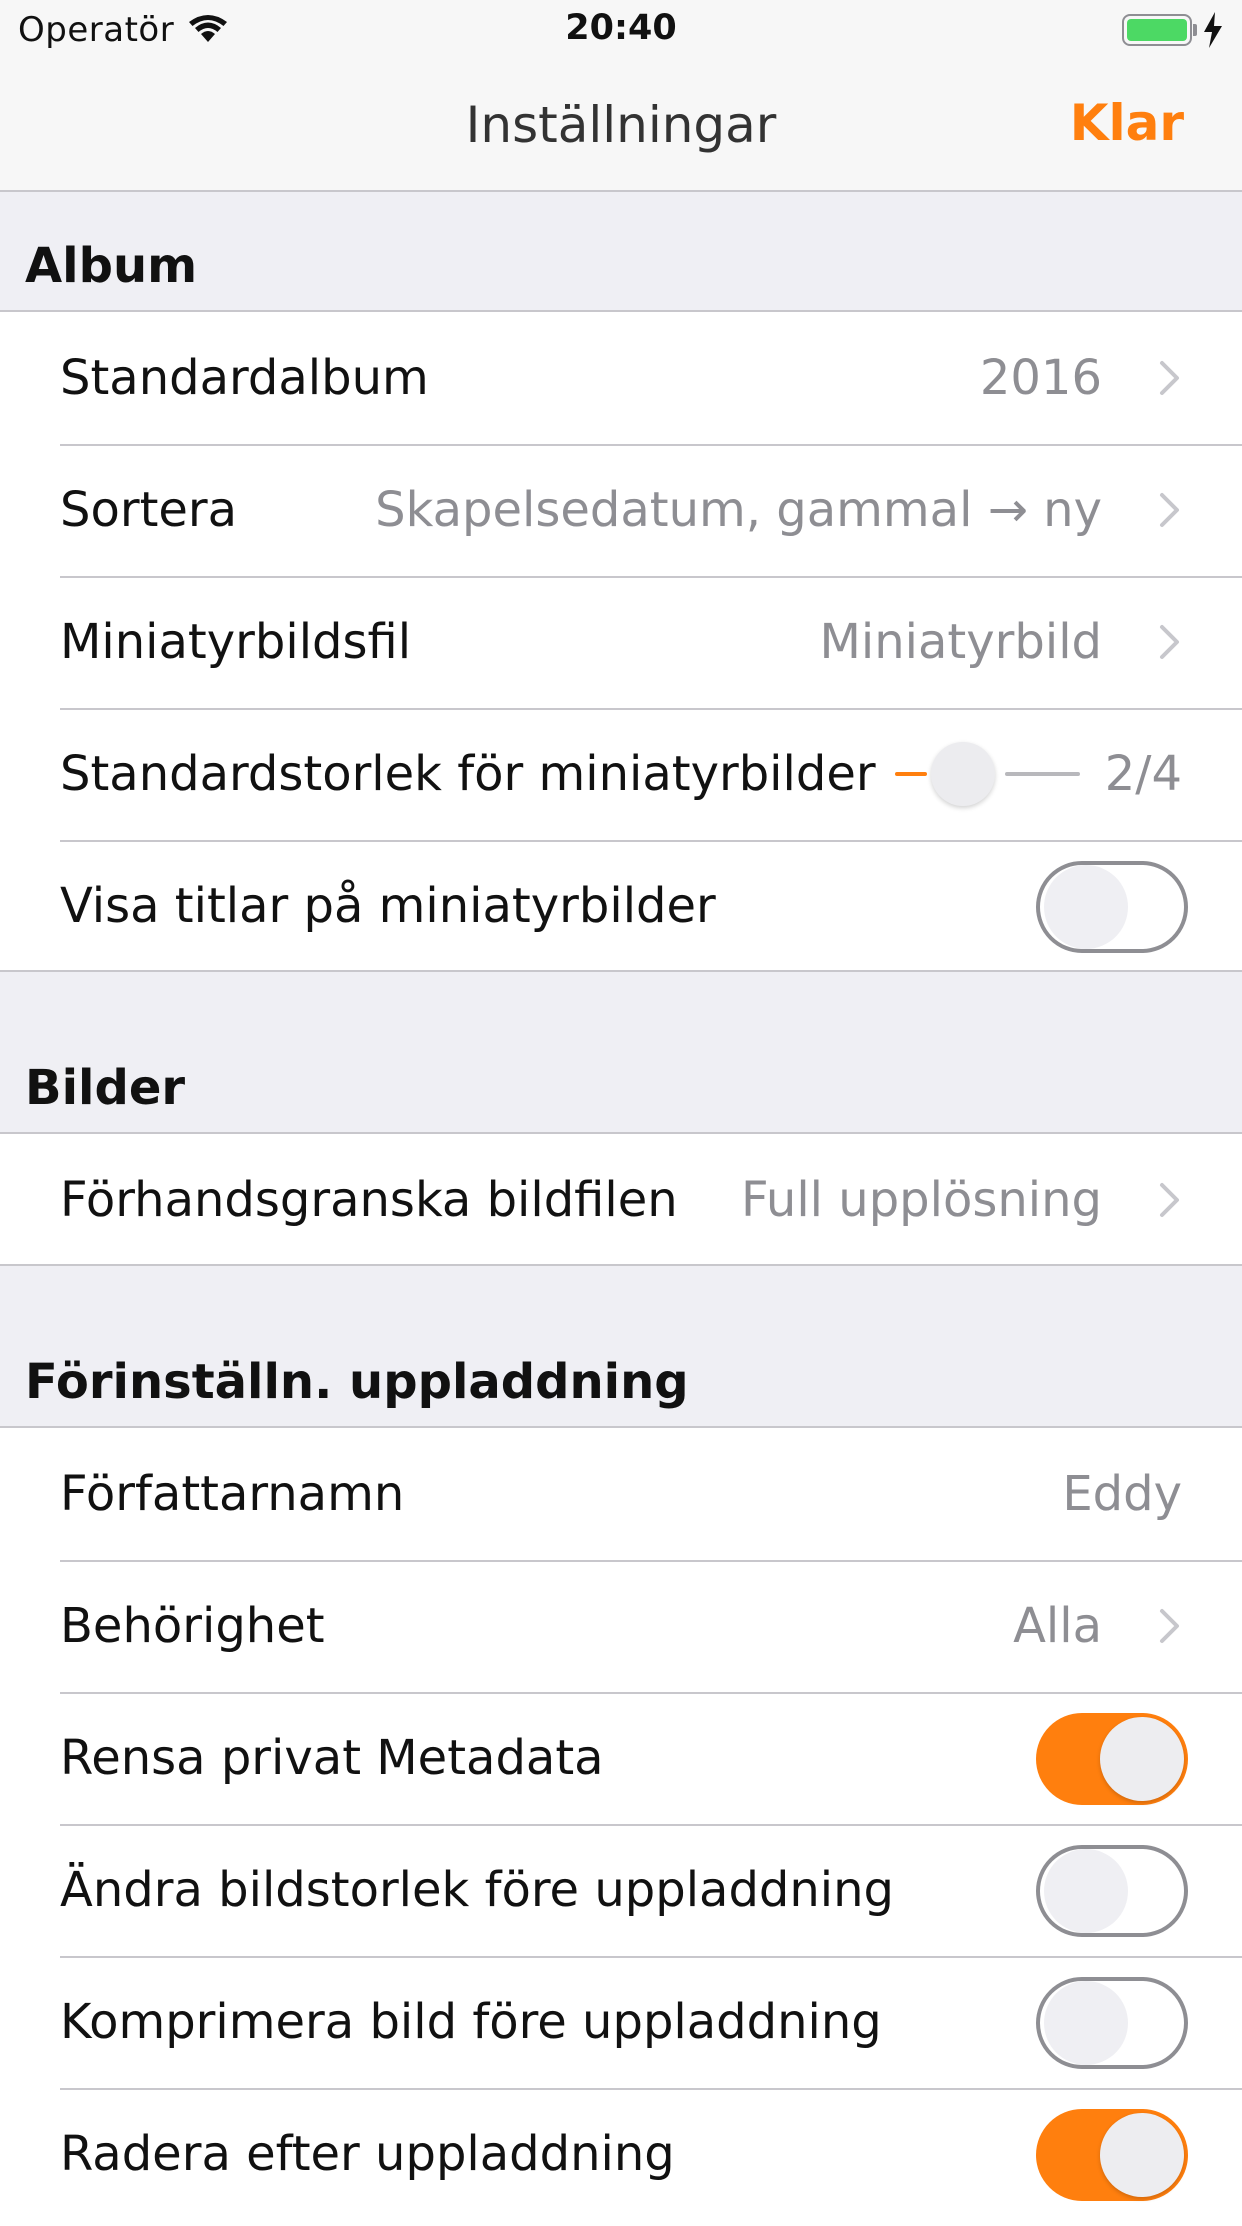 The image size is (1242, 2226). Describe the element at coordinates (1127, 123) in the screenshot. I see `done-button: Klar` at that location.